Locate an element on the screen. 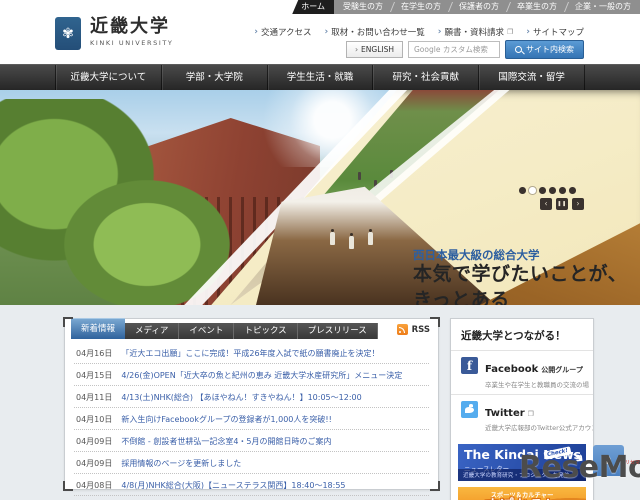  news-row: 04月09日 採用情報のページを更新しました is located at coordinates (251, 463).